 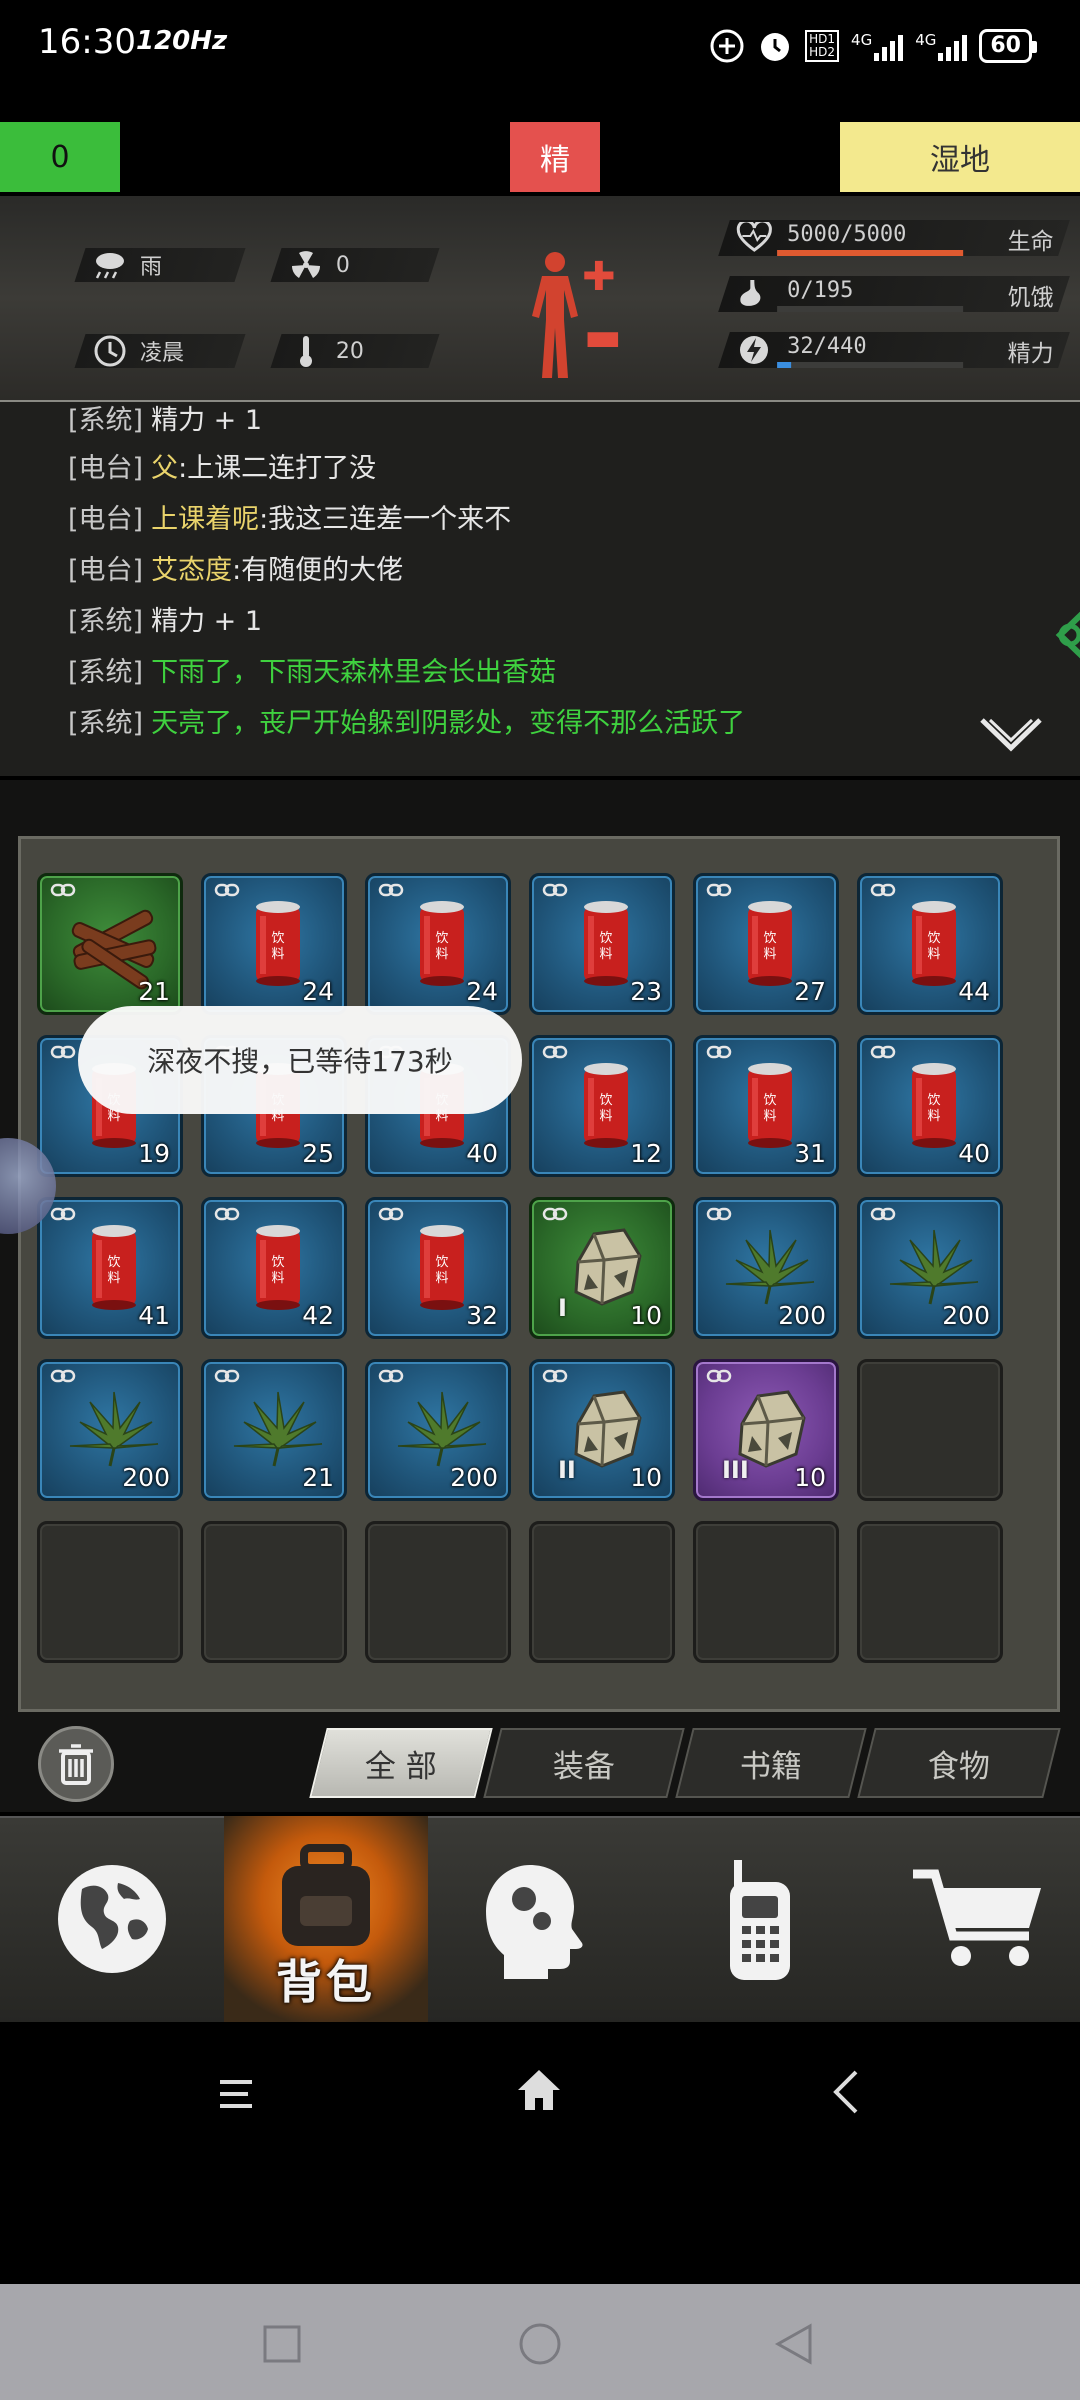 What do you see at coordinates (318, 1315) in the screenshot?
I see `item-count: 42` at bounding box center [318, 1315].